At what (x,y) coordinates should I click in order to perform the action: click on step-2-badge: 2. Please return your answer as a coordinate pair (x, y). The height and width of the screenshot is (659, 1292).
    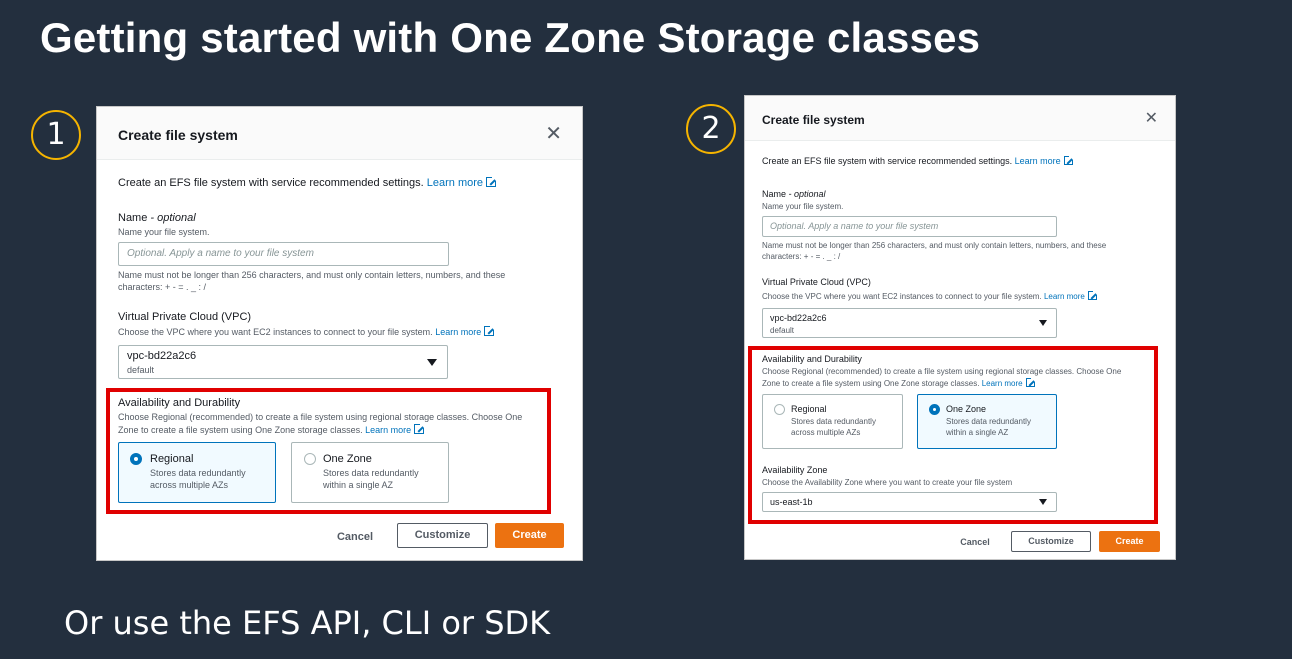
    Looking at the image, I should click on (711, 129).